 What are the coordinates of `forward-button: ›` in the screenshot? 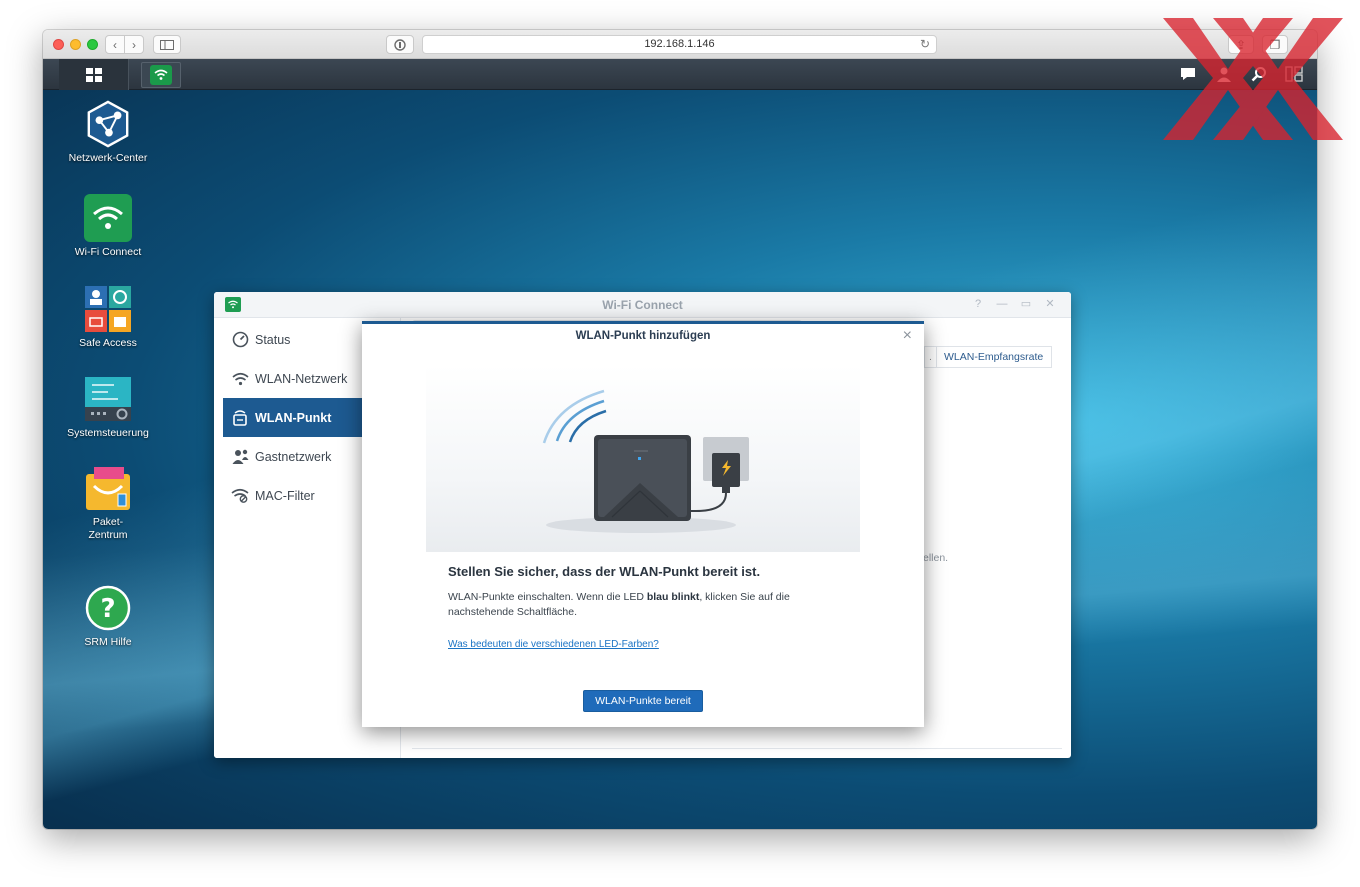 It's located at (134, 44).